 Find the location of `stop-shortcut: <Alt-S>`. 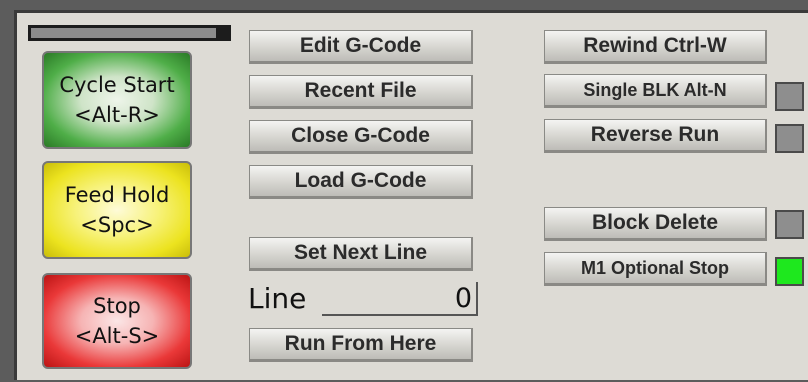

stop-shortcut: <Alt-S> is located at coordinates (117, 336).